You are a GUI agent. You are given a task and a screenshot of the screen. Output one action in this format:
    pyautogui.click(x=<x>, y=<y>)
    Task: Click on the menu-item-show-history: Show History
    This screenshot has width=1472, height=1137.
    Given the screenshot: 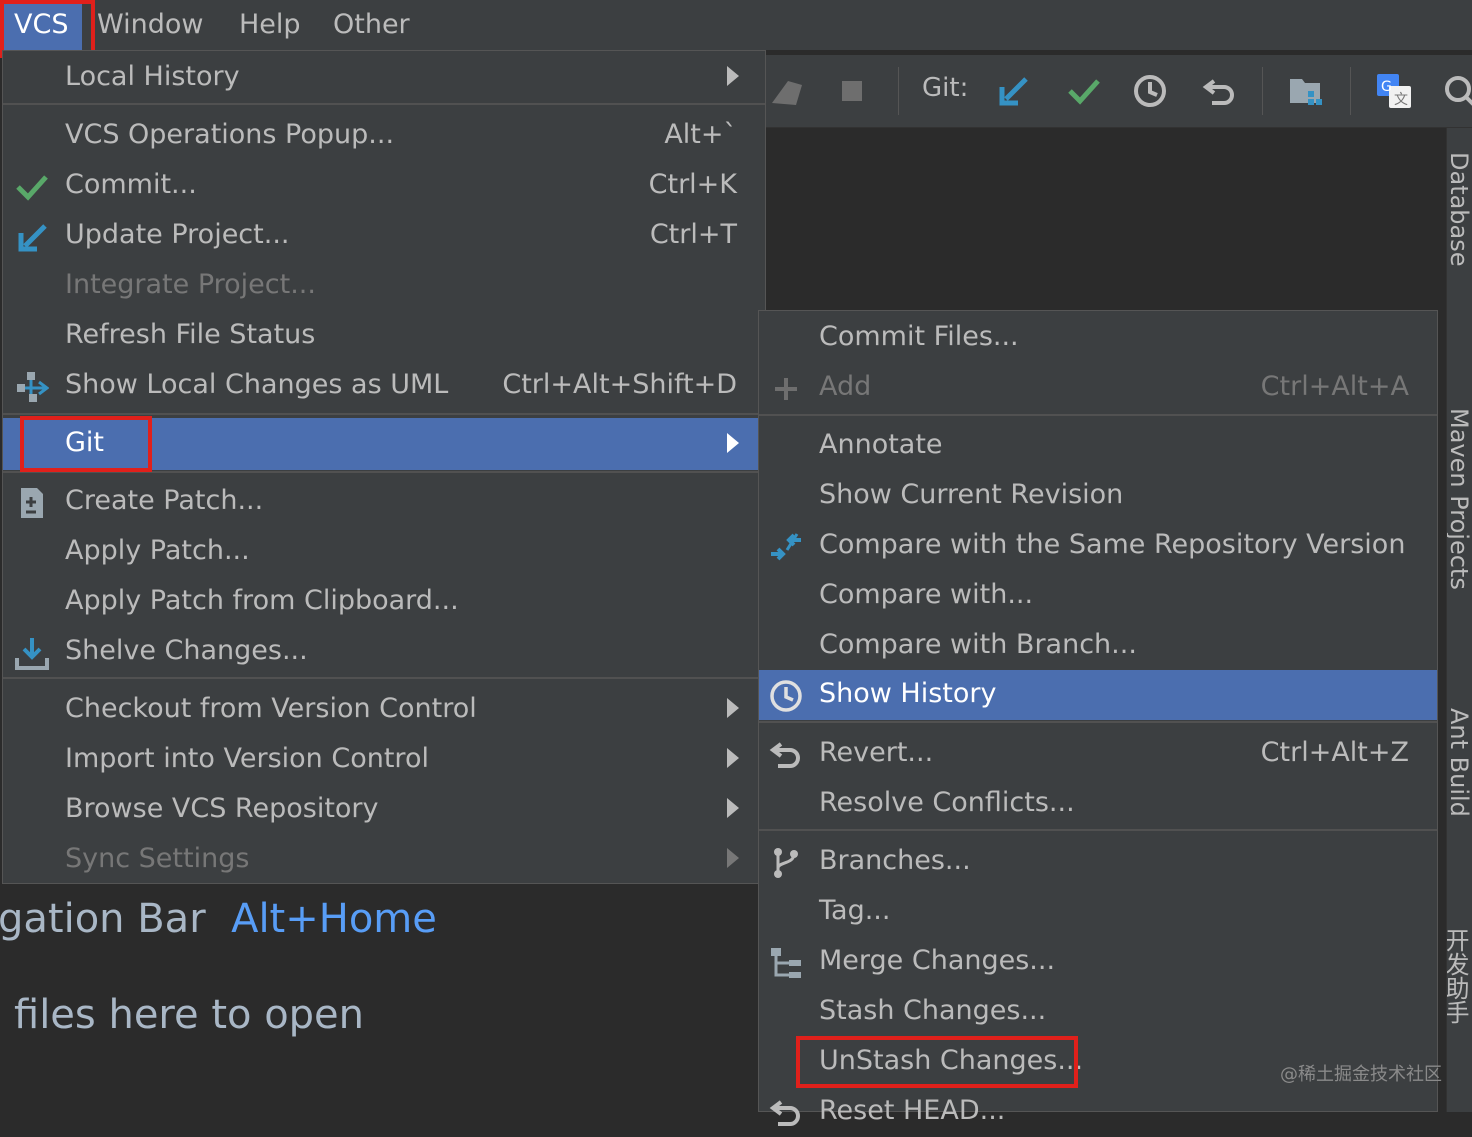 What is the action you would take?
    pyautogui.click(x=1098, y=695)
    